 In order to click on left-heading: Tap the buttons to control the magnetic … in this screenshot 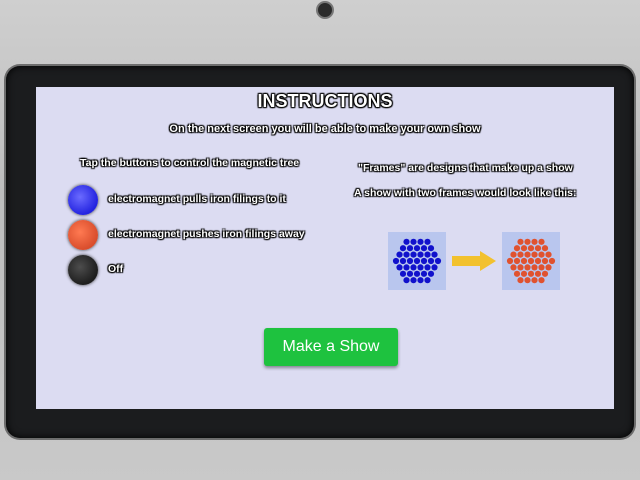, I will do `click(190, 163)`.